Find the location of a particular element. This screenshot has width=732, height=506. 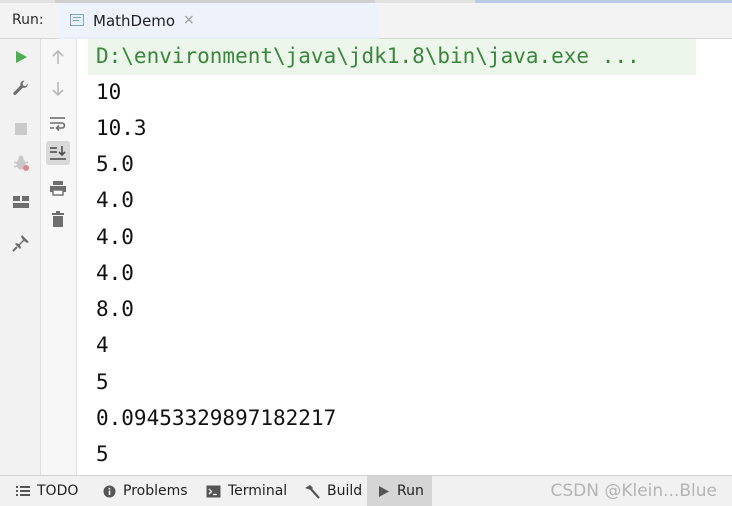

print-icon is located at coordinates (58, 188).